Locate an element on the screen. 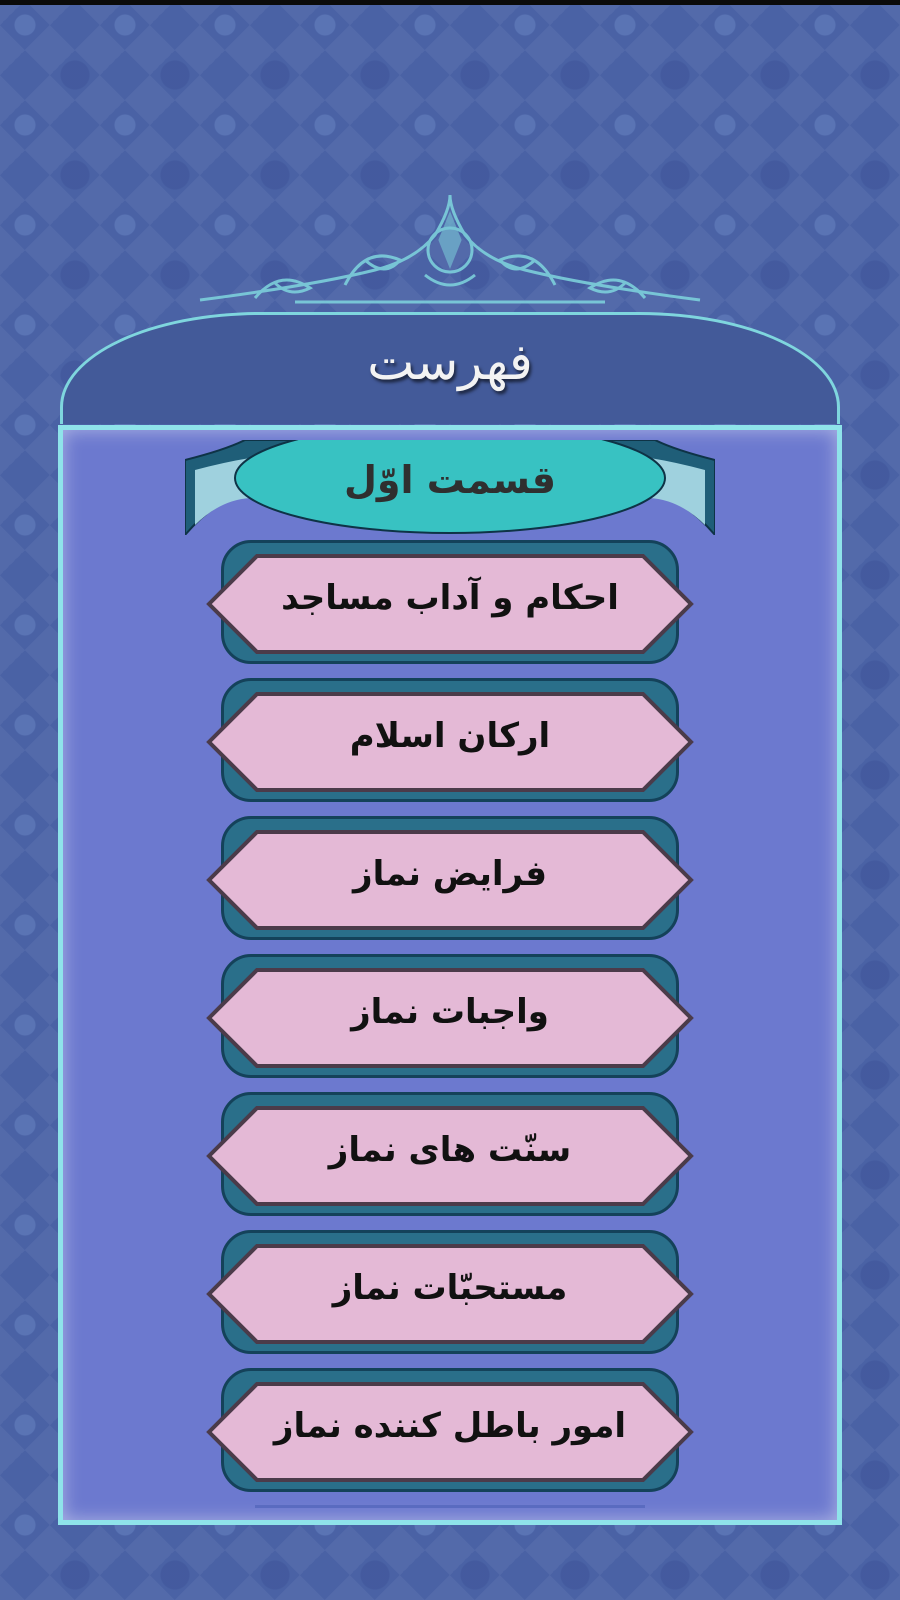 The height and width of the screenshot is (1600, 900). menu-item-label: ارکان اسلام is located at coordinates (450, 736).